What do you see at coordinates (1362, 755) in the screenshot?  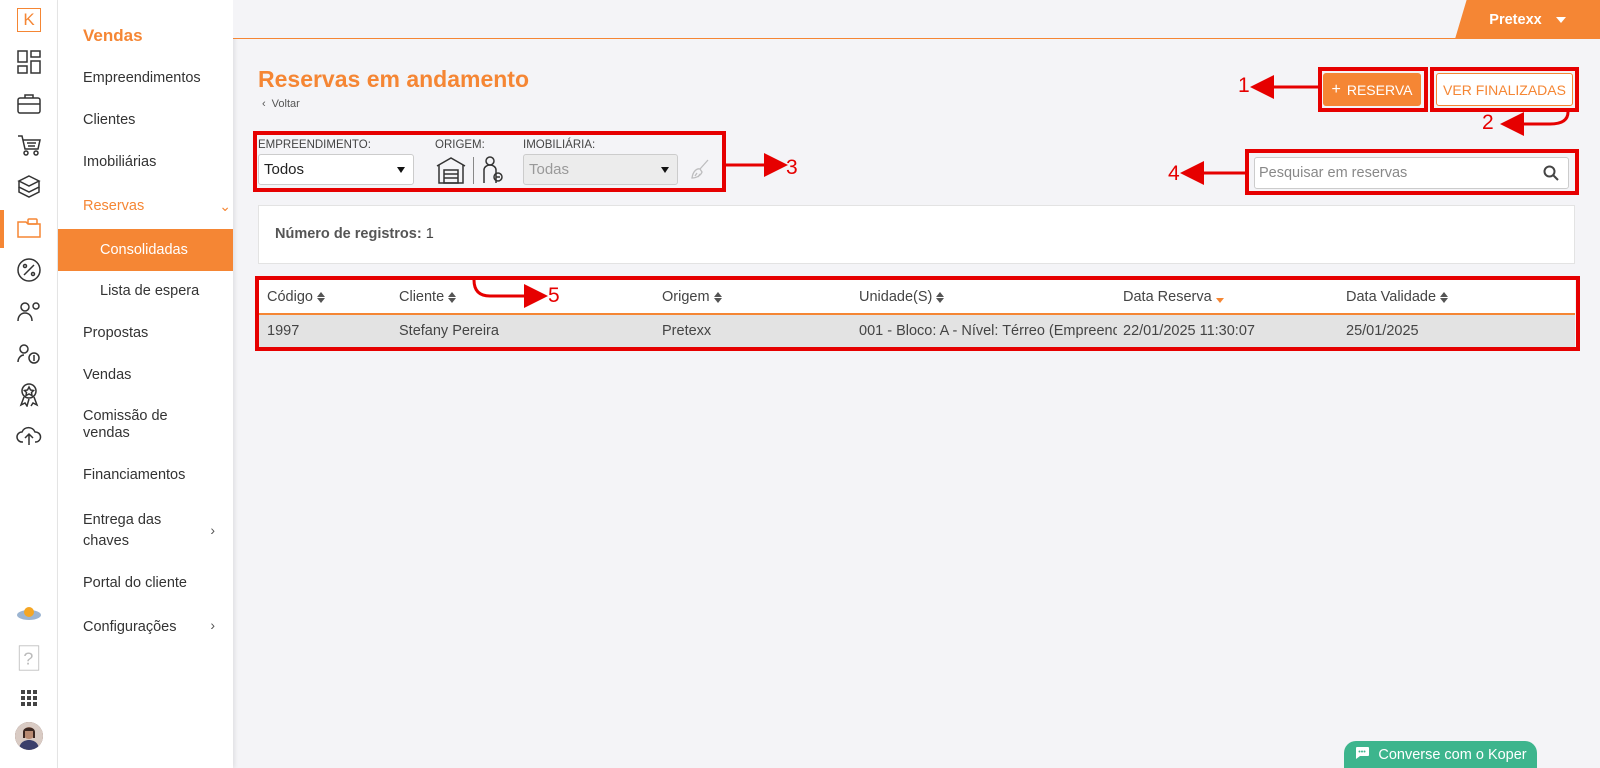 I see `chat-bubble-icon` at bounding box center [1362, 755].